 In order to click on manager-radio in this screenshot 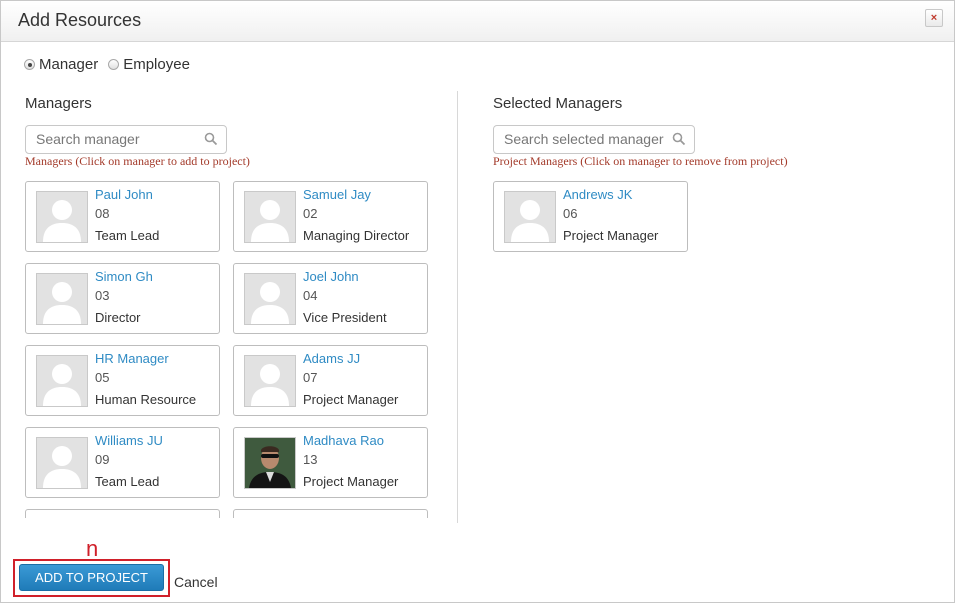, I will do `click(29, 64)`.